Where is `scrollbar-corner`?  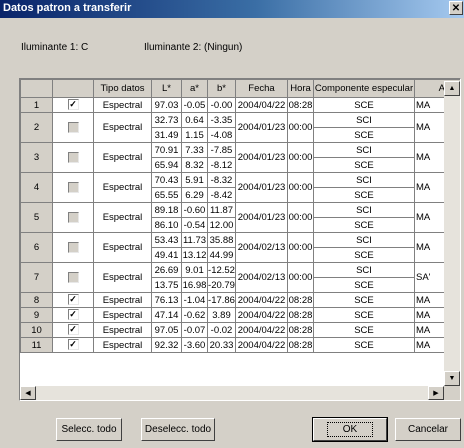 scrollbar-corner is located at coordinates (452, 393).